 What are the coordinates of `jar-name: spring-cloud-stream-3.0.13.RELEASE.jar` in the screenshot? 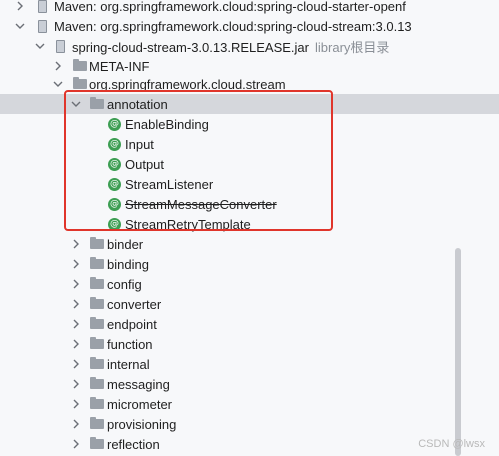 It's located at (190, 47).